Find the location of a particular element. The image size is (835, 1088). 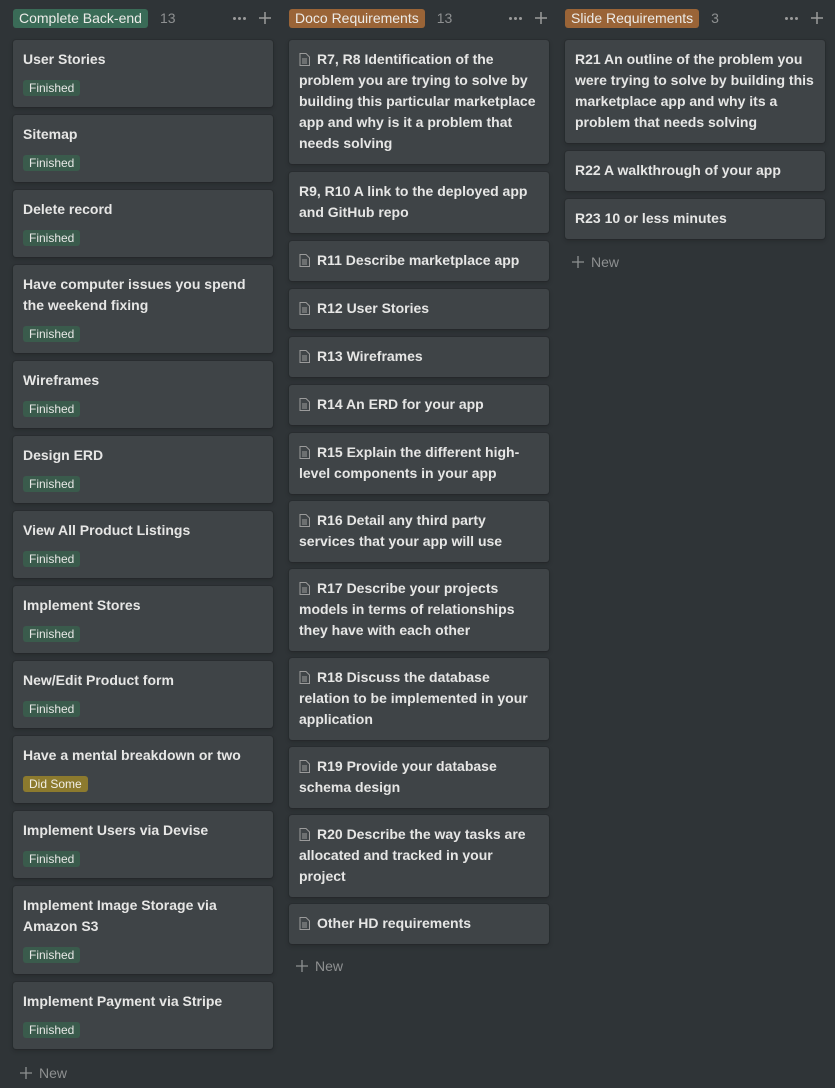

card-title-text: R22 A walkthrough of your app is located at coordinates (678, 170).